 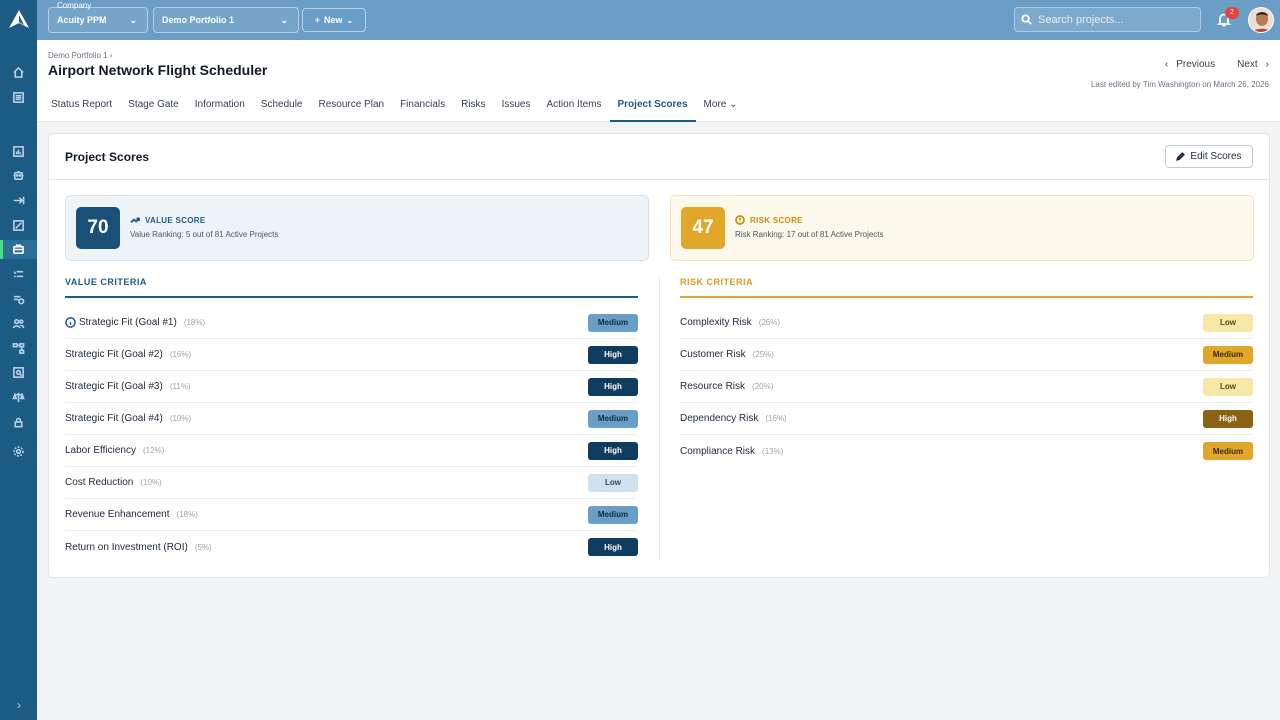 I want to click on list-icon, so click(x=18, y=97).